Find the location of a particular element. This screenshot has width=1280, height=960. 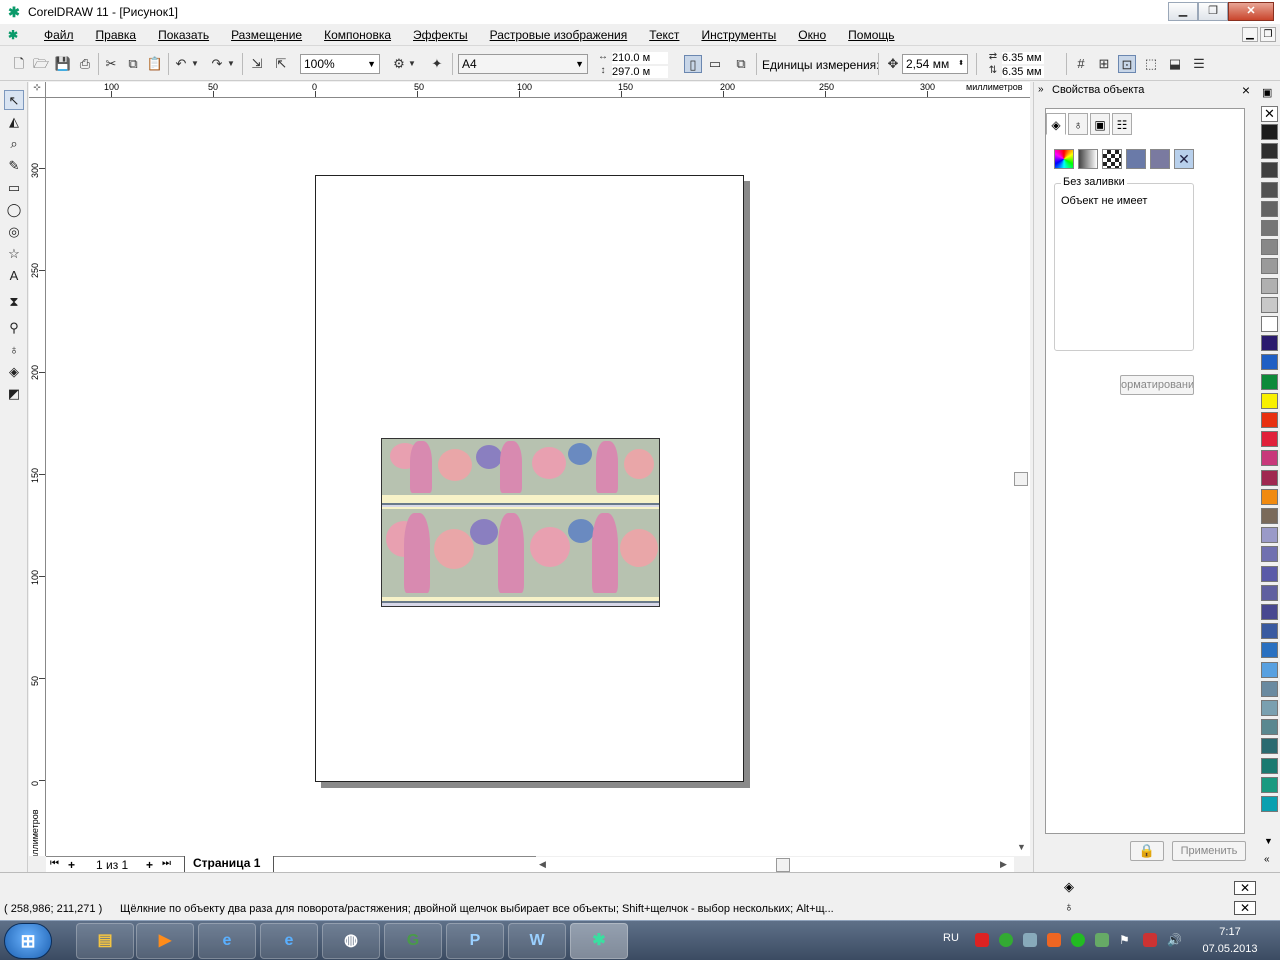

spiral-tool-icon: ◎ is located at coordinates (14, 232).